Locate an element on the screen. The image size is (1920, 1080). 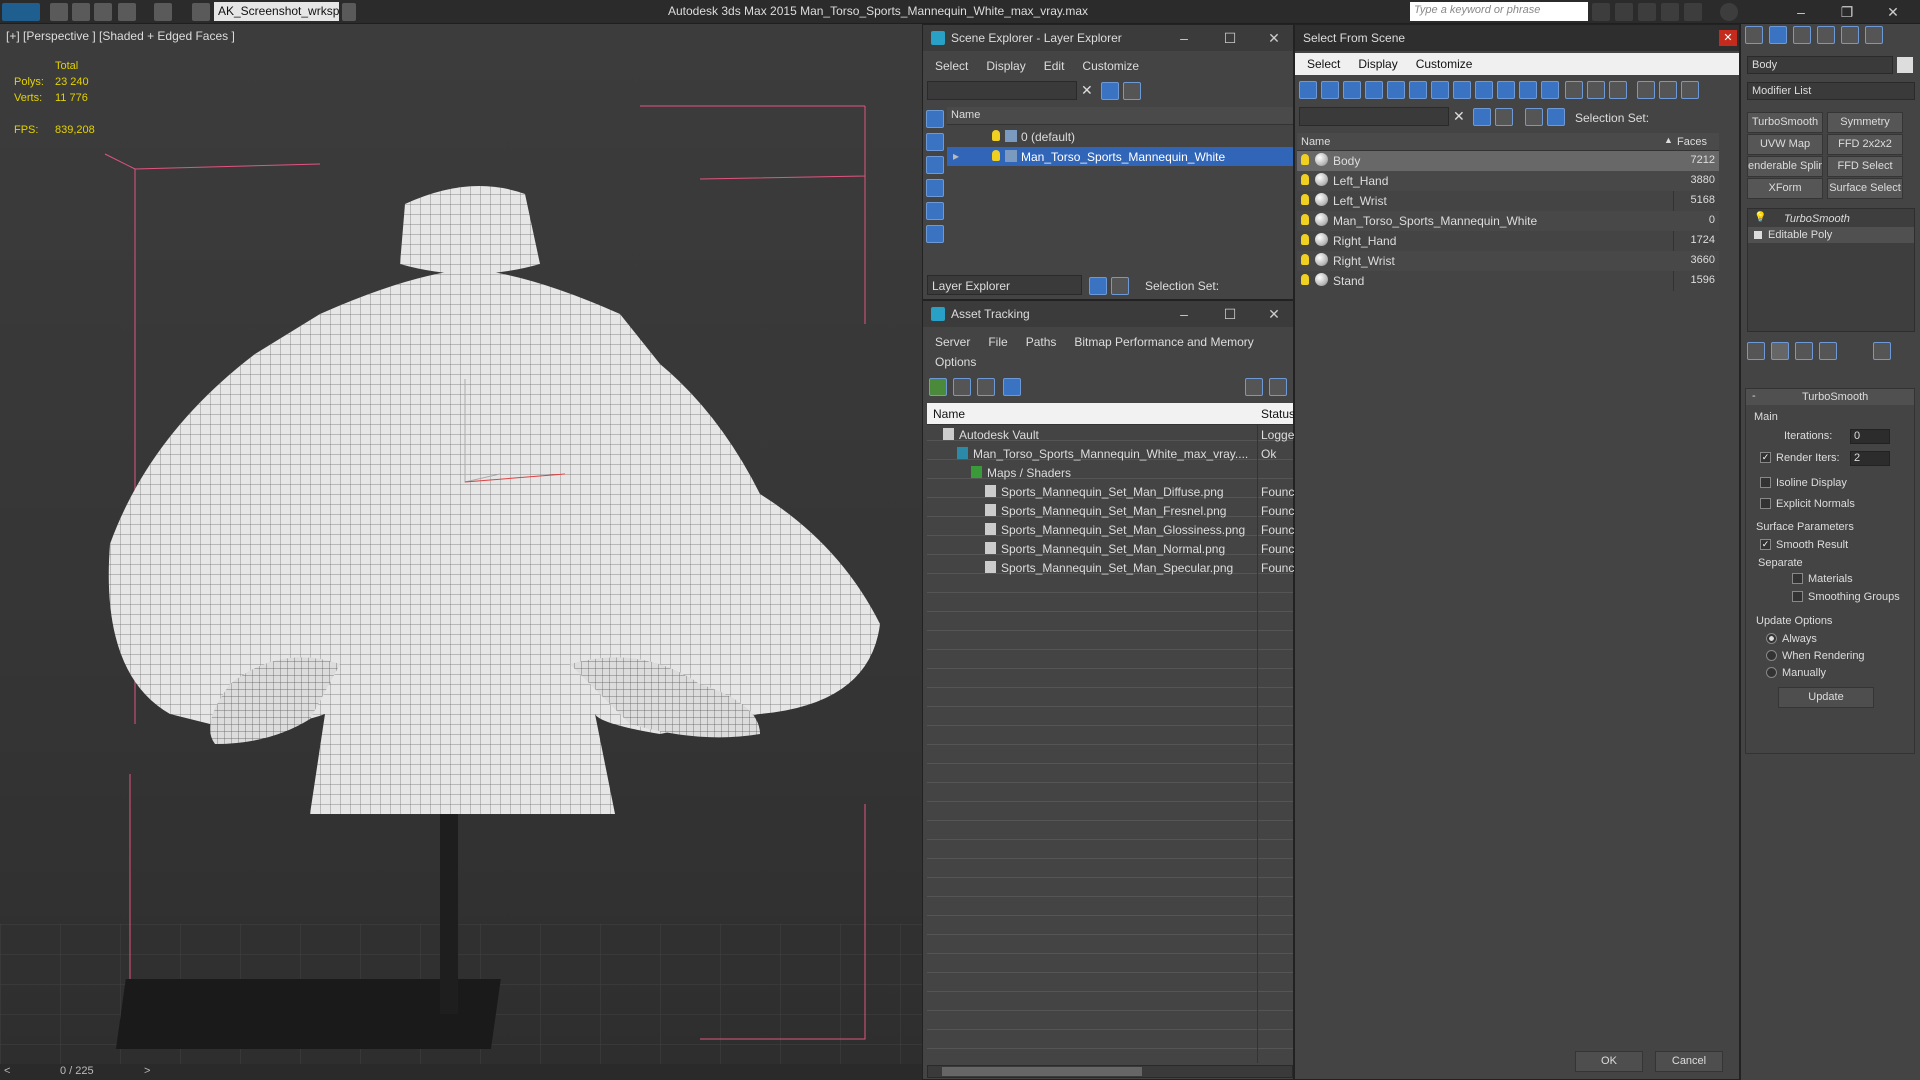
expand-icon is located at coordinates (1758, 235).